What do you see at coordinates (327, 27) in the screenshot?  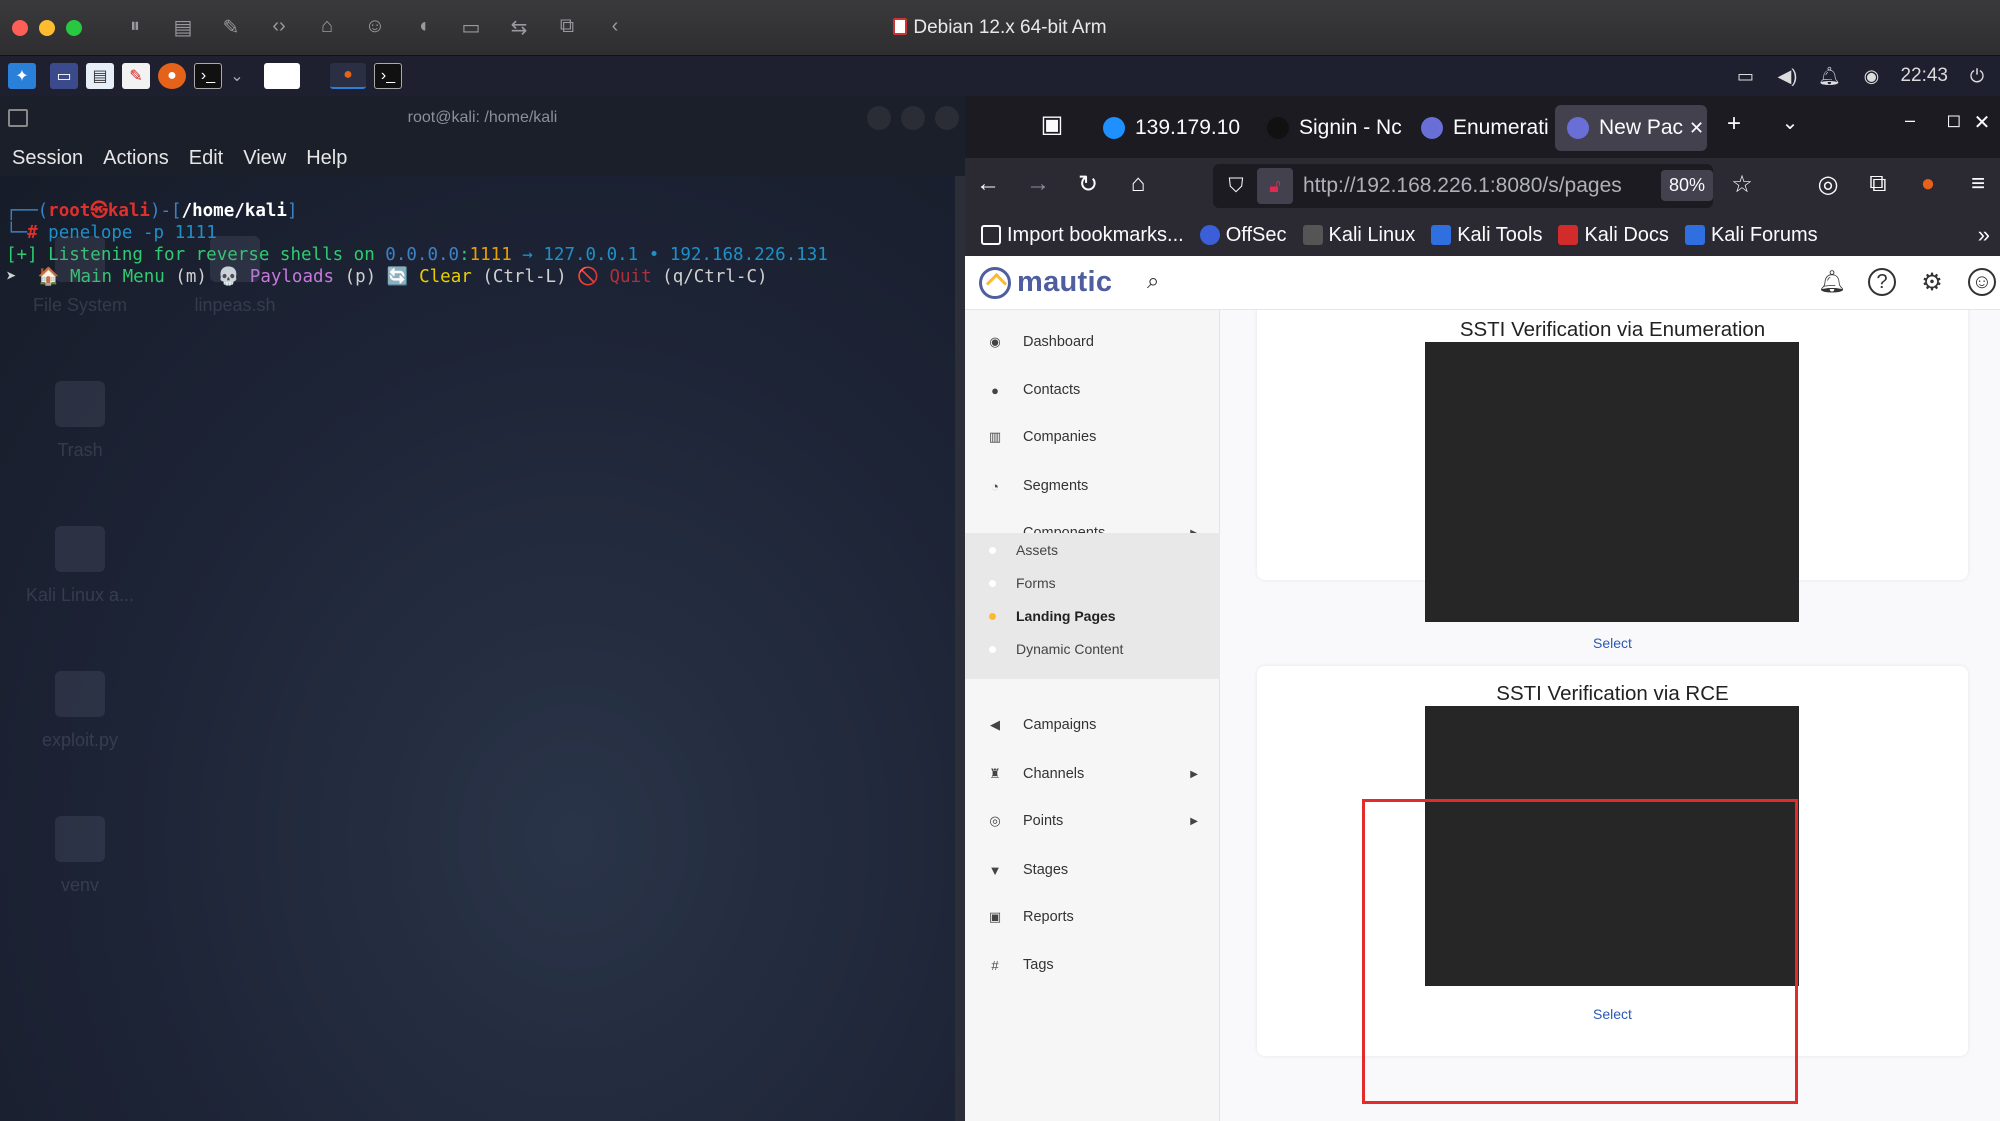 I see `drive-icon: ⌂` at bounding box center [327, 27].